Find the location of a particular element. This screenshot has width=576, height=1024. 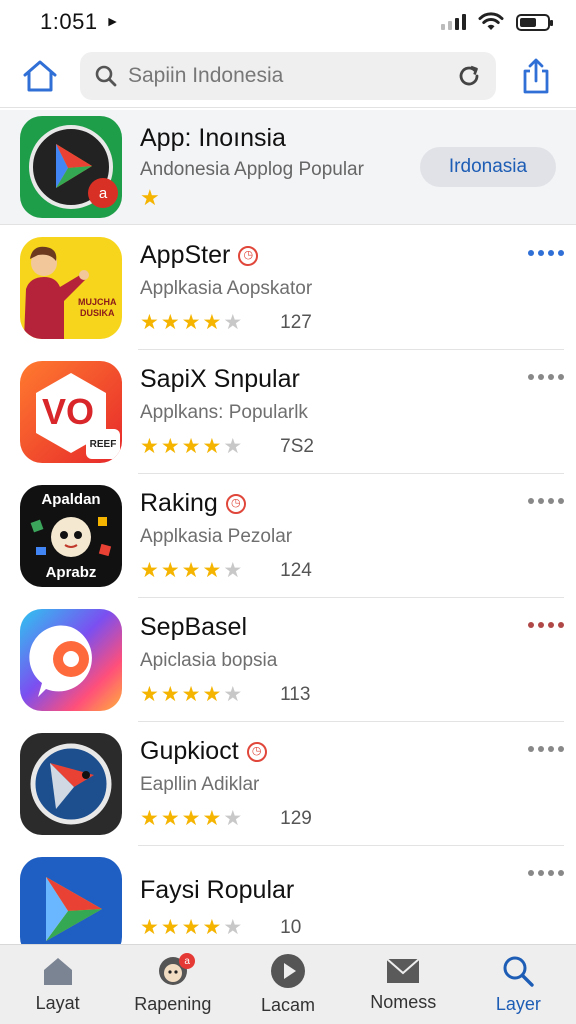

app-subtitle: Apiclasia bopsia is located at coordinates (209, 660).